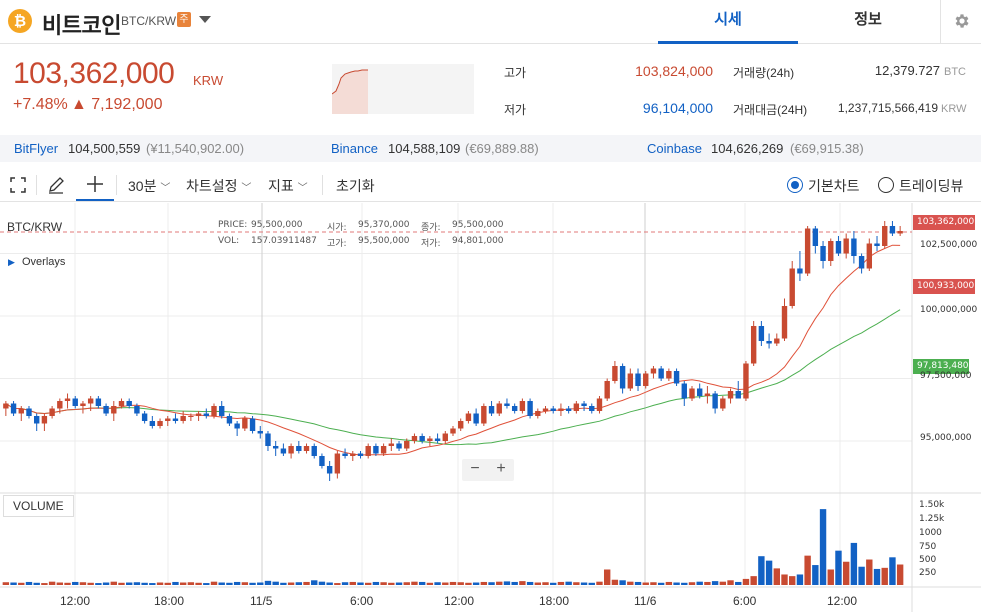 This screenshot has height=612, width=981. Describe the element at coordinates (354, 148) in the screenshot. I see `exchange-binance-link: Binance` at that location.